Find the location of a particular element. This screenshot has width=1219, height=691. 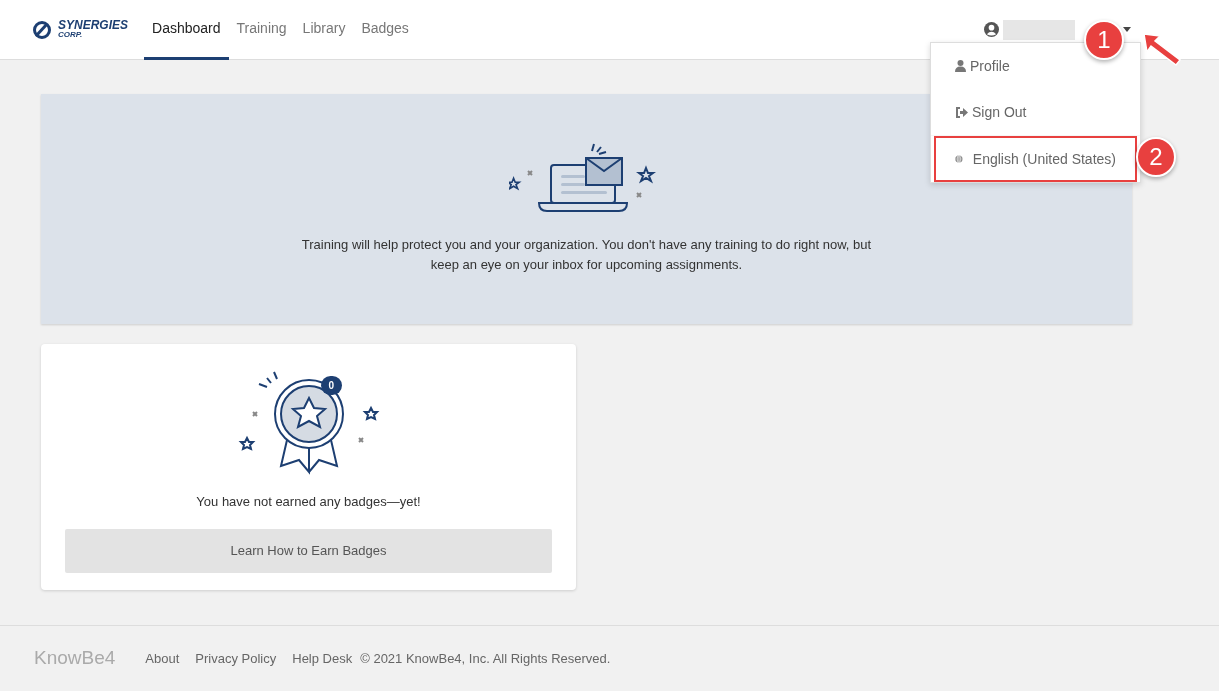

person-icon is located at coordinates (960, 66).